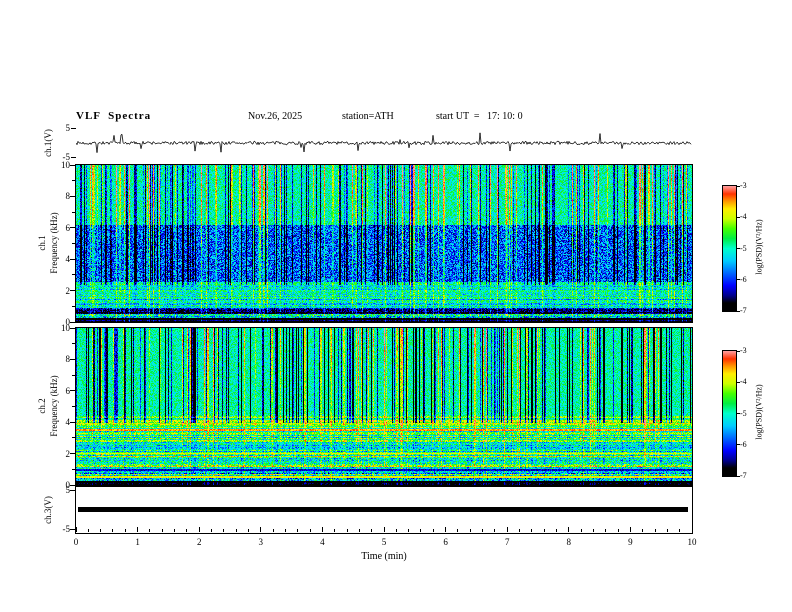  Describe the element at coordinates (630, 542) in the screenshot. I see `x-tick-label: 9` at that location.